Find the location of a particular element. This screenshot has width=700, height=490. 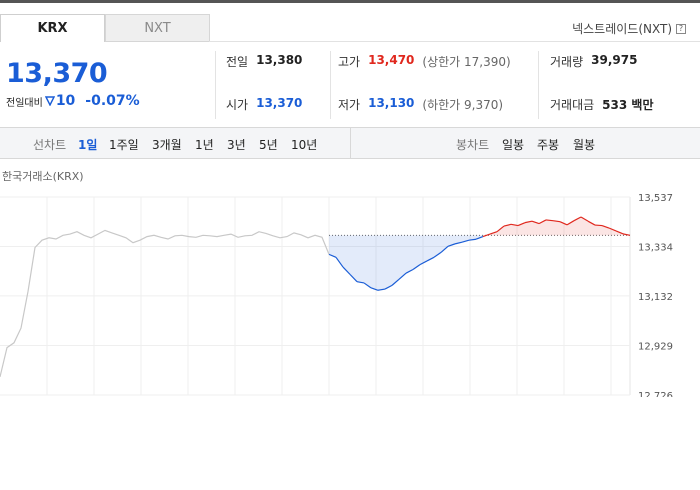

change-percent: -0.07% is located at coordinates (112, 101).